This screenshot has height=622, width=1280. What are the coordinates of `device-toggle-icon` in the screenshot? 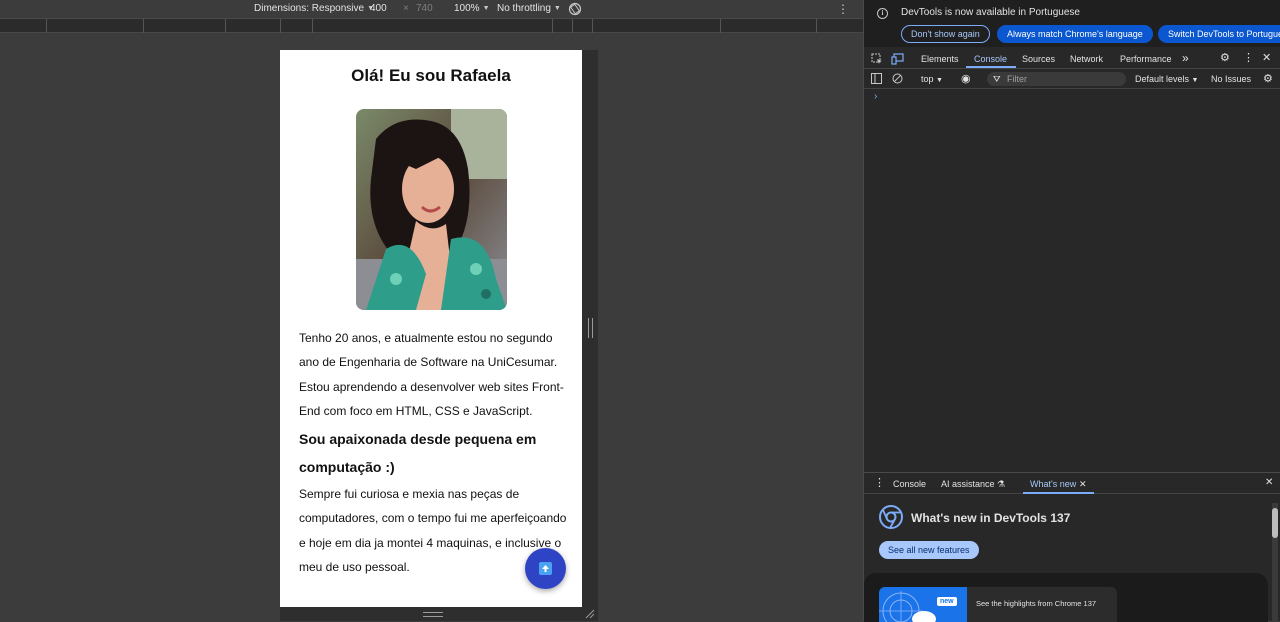 It's located at (897, 59).